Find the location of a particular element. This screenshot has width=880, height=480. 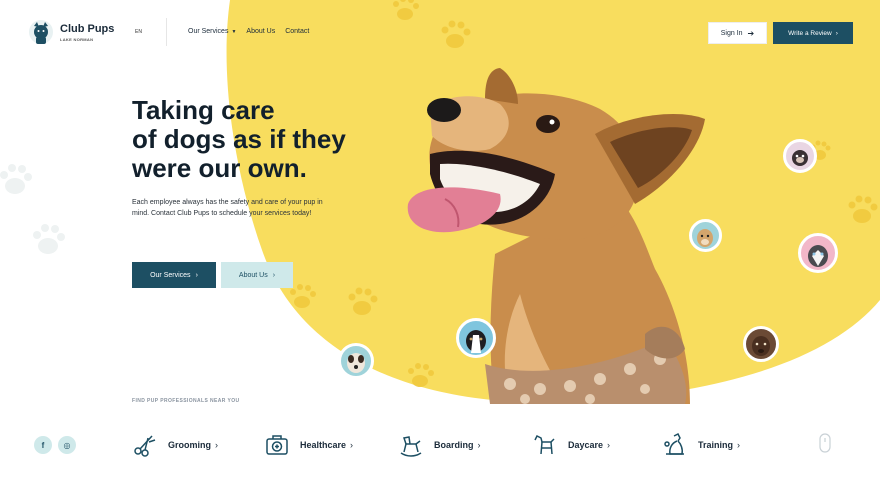

about-us-label: About Us is located at coordinates (253, 275).